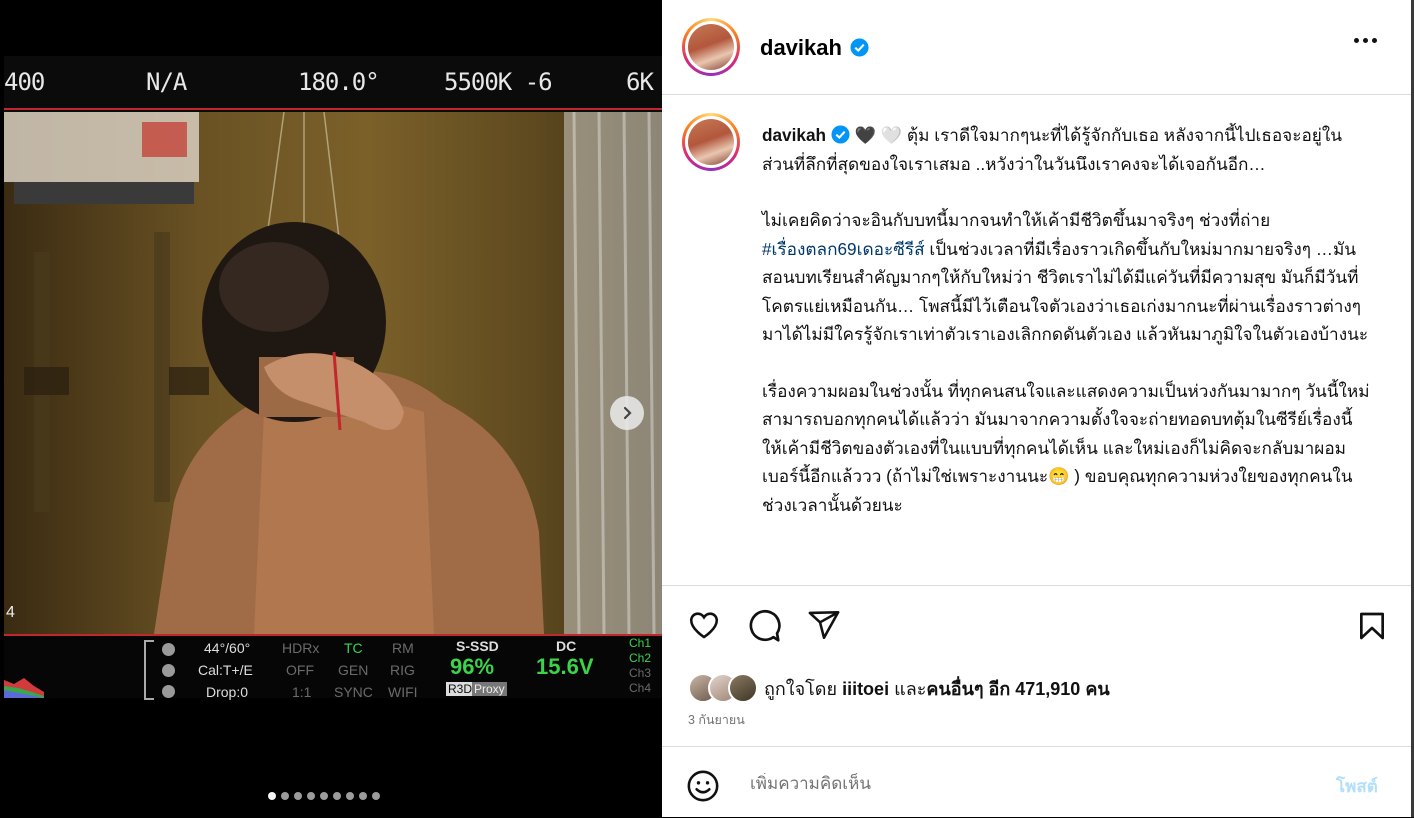 This screenshot has width=1414, height=818. I want to click on caption-avatar, so click(711, 142).